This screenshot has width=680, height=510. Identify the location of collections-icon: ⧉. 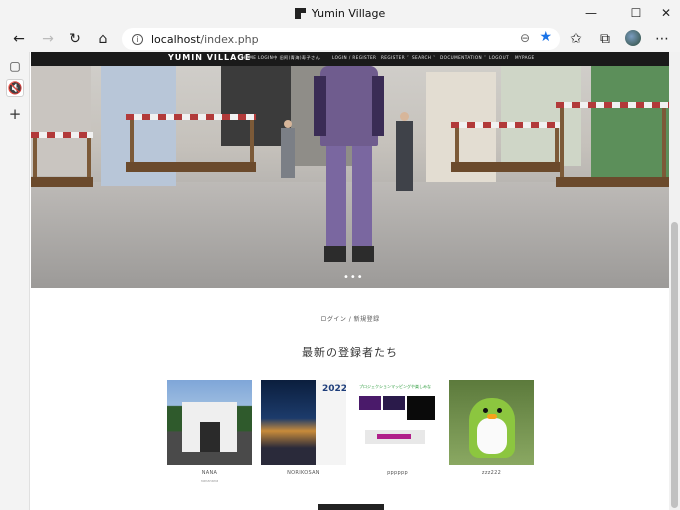
(605, 39).